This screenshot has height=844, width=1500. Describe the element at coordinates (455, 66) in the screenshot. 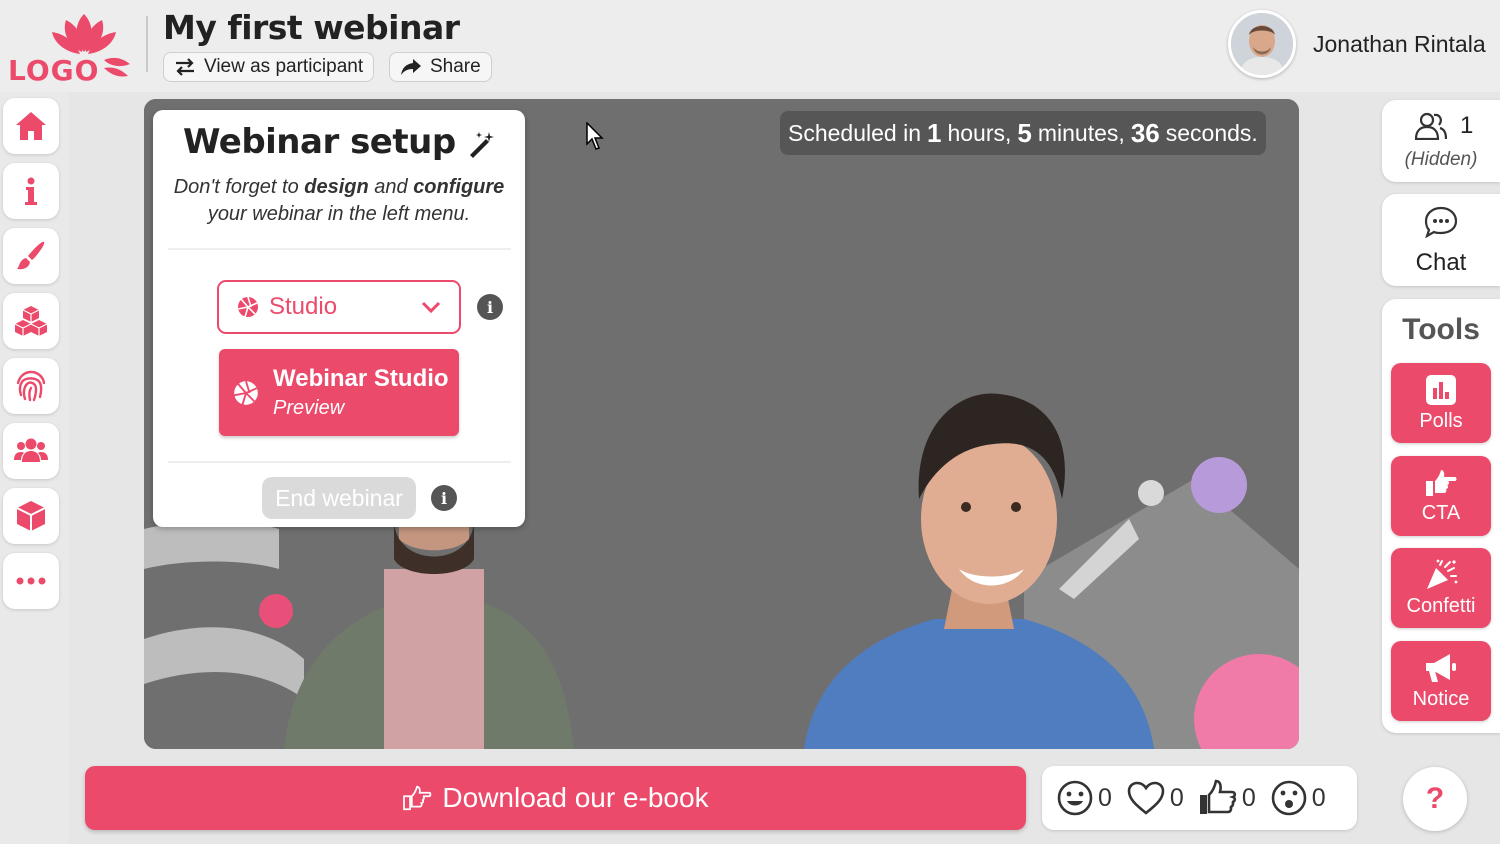

I see `share-label: Share` at that location.